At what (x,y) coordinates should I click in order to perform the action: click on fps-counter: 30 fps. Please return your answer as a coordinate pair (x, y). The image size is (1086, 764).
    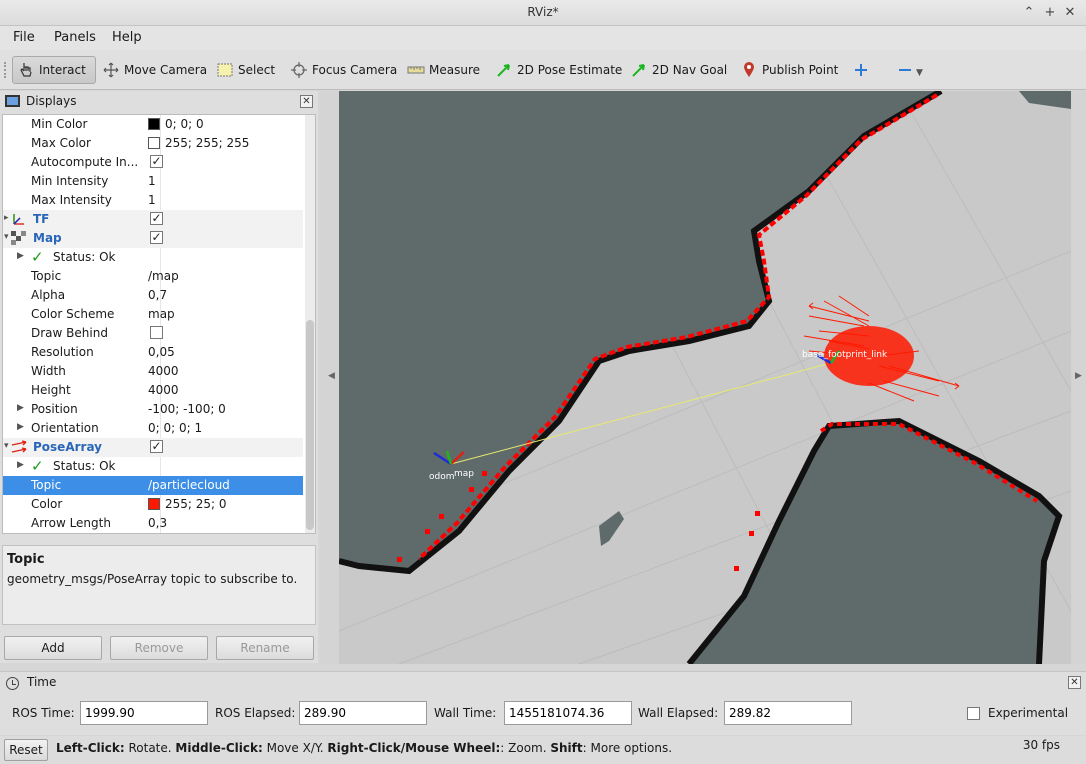
    Looking at the image, I should click on (1041, 745).